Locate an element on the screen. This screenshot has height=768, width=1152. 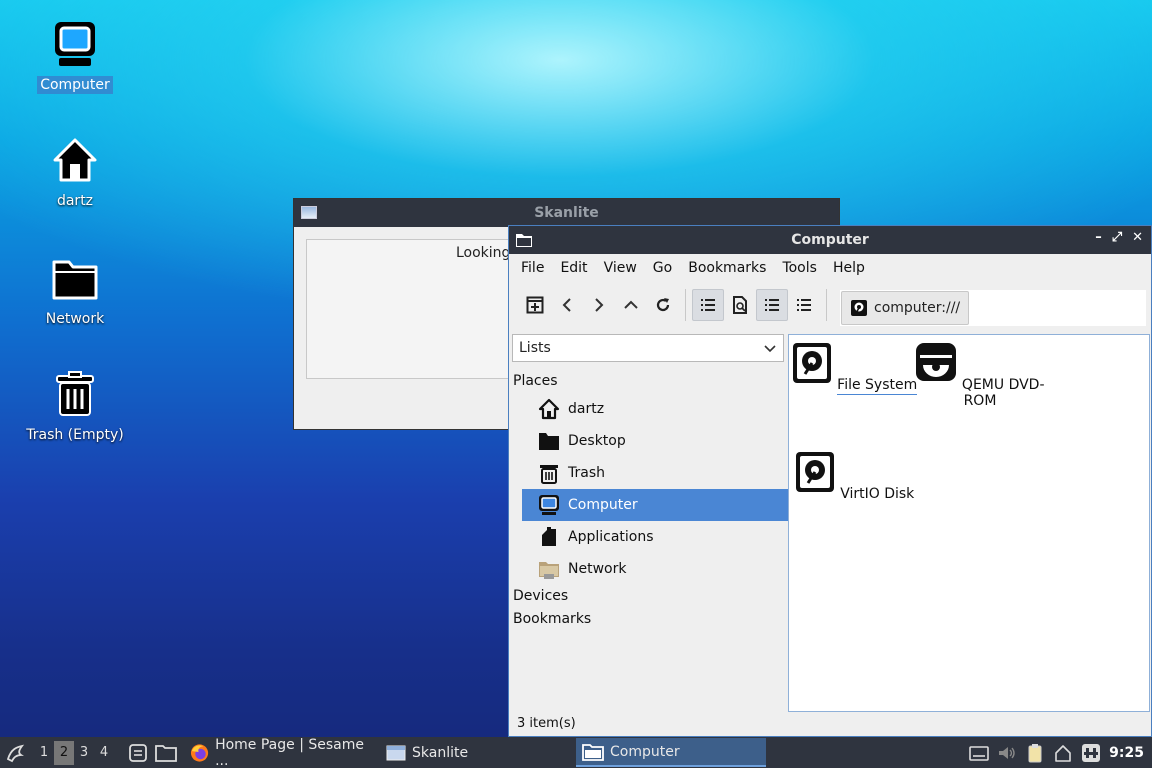
close-button: ✕ is located at coordinates (1137, 237).